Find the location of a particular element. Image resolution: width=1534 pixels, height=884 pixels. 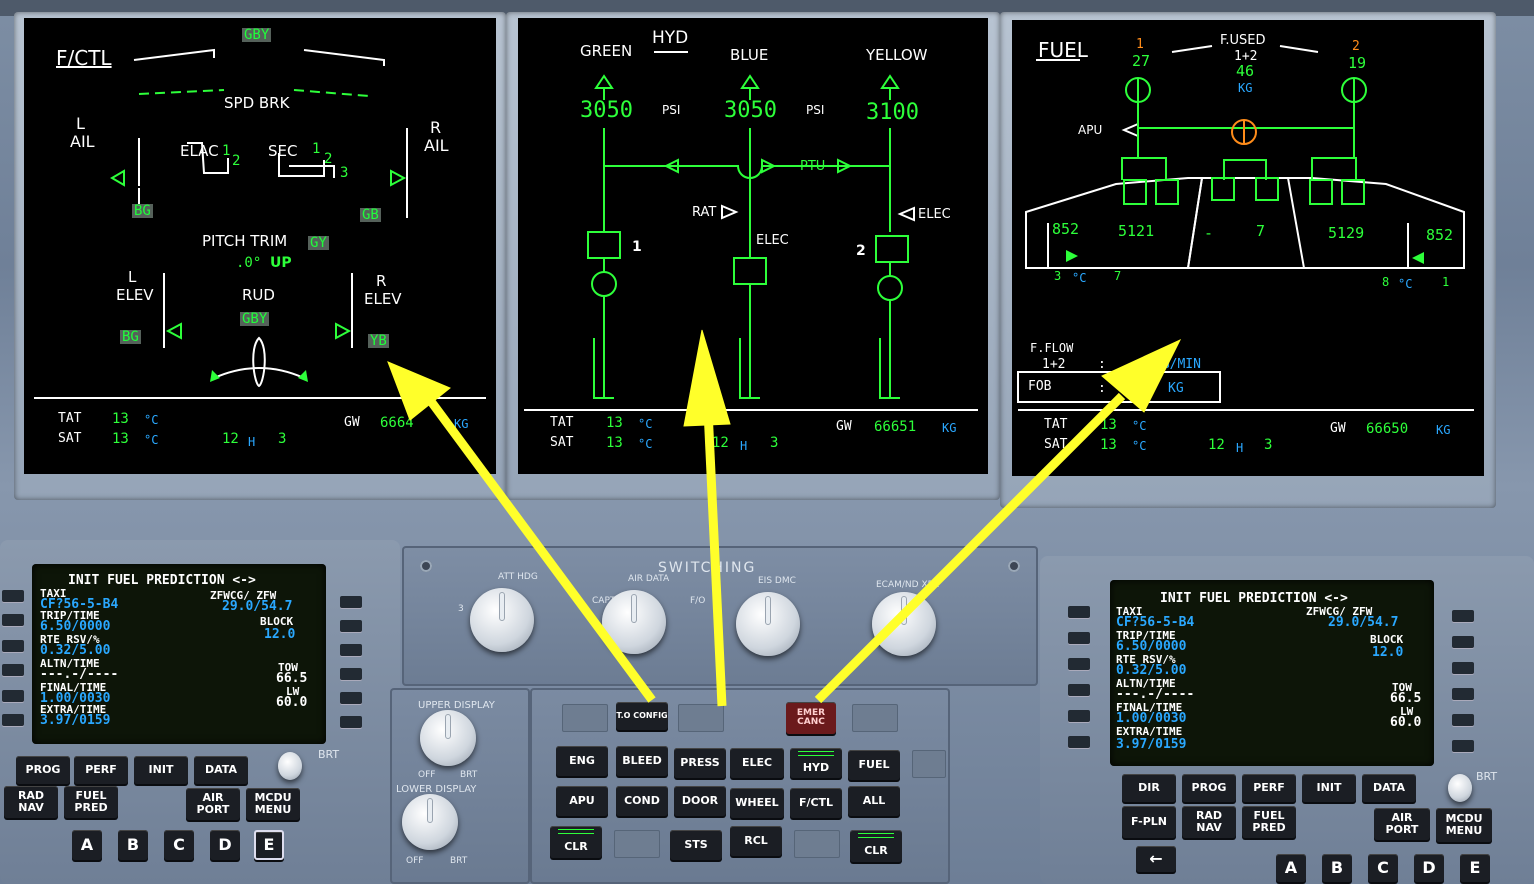

arrow-fuel is located at coordinates (970, 548).